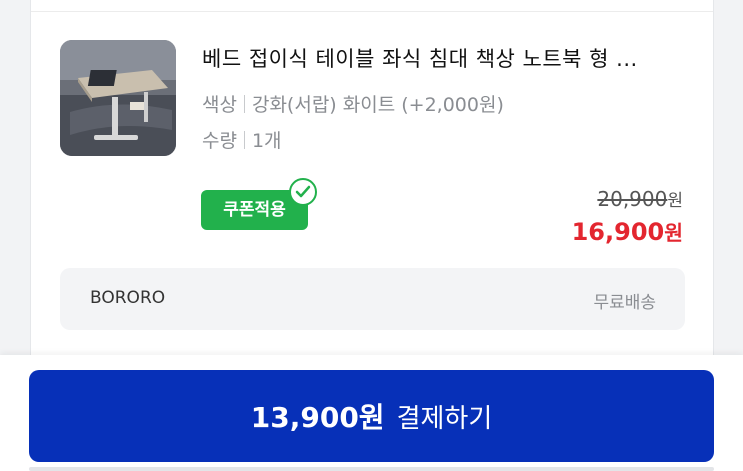 The width and height of the screenshot is (743, 471). Describe the element at coordinates (377, 105) in the screenshot. I see `option-color-value: 강화(서랍) 화이트 (+2,000원)` at that location.